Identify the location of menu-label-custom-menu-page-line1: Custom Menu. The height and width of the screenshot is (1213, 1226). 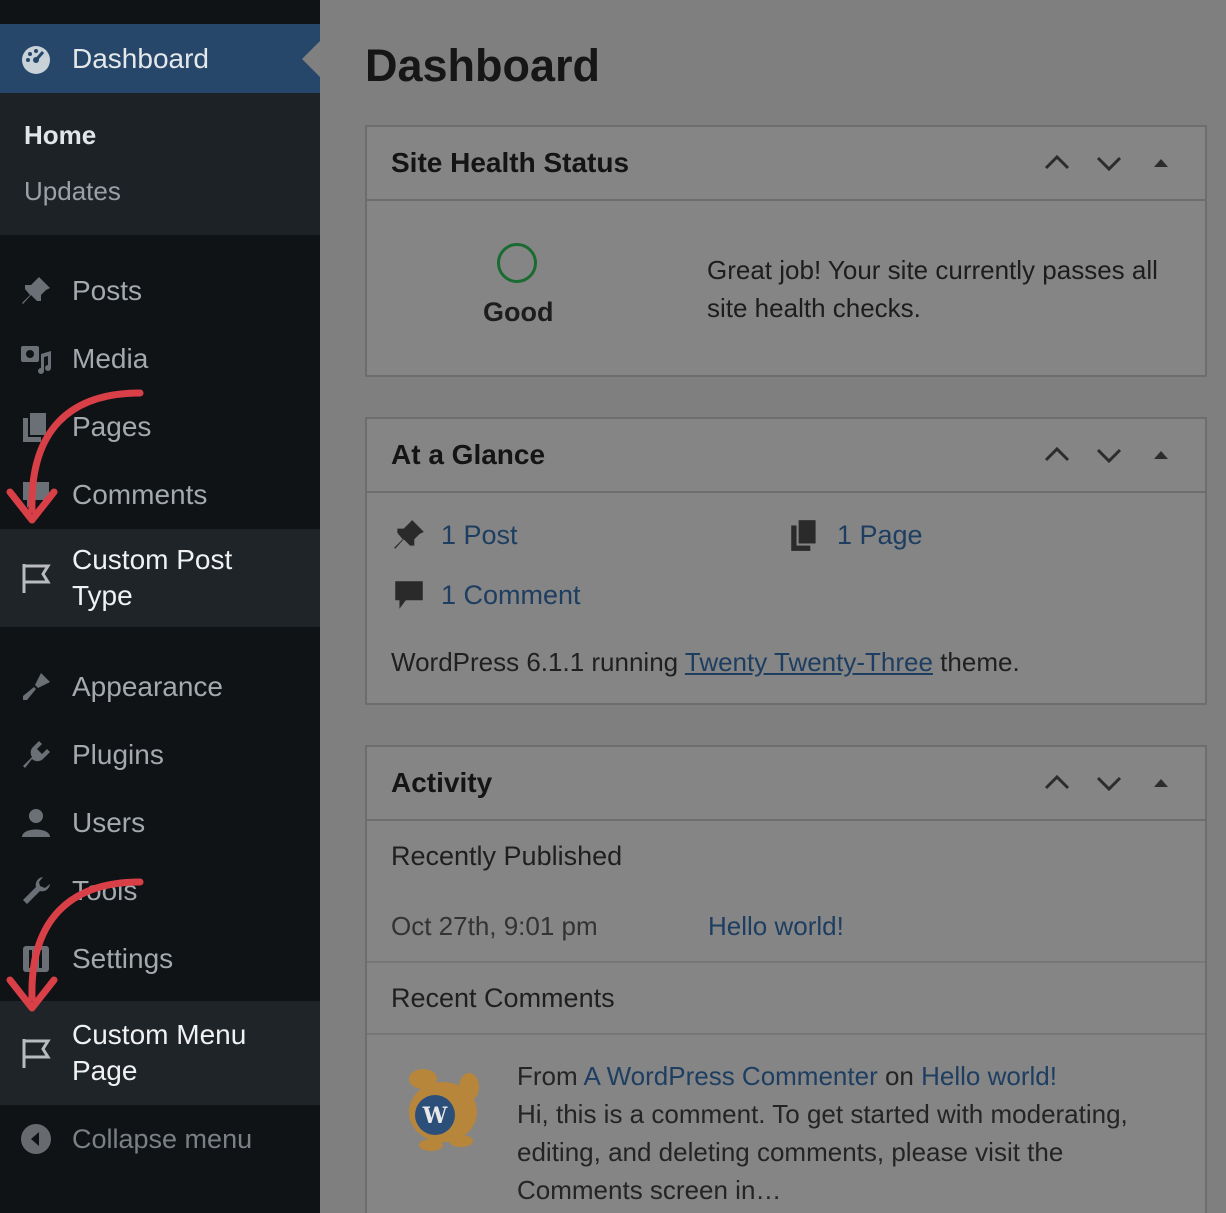
(159, 1034).